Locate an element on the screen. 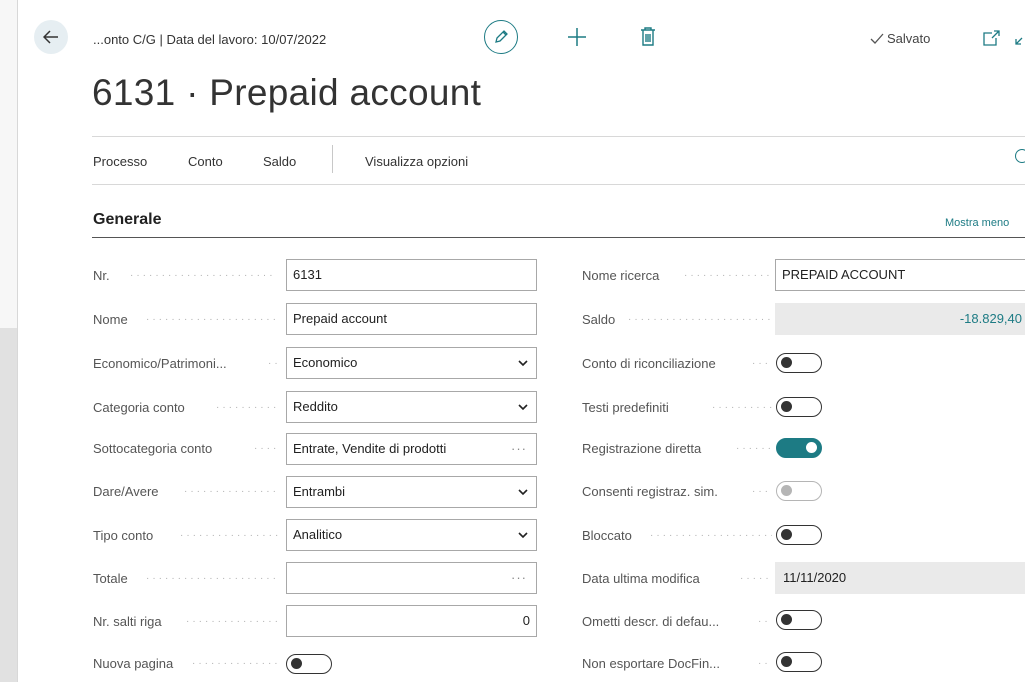  nome-ricerca-input: PREPAID ACCOUNT is located at coordinates (900, 275).